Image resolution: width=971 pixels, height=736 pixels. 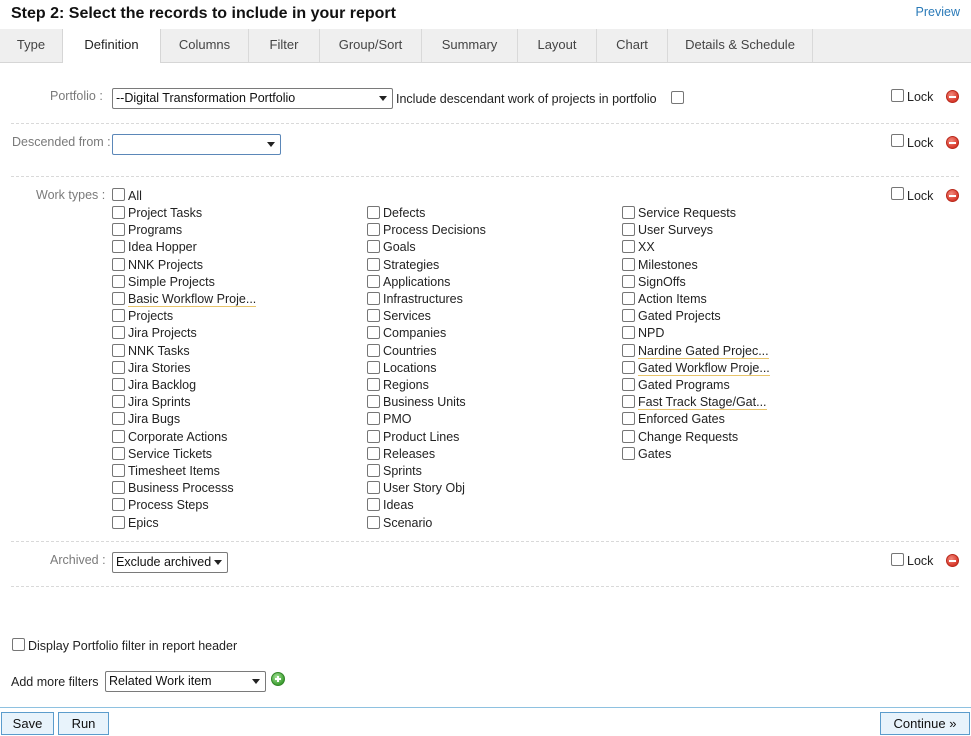 I want to click on work-type-all-checkbox, so click(x=118, y=194).